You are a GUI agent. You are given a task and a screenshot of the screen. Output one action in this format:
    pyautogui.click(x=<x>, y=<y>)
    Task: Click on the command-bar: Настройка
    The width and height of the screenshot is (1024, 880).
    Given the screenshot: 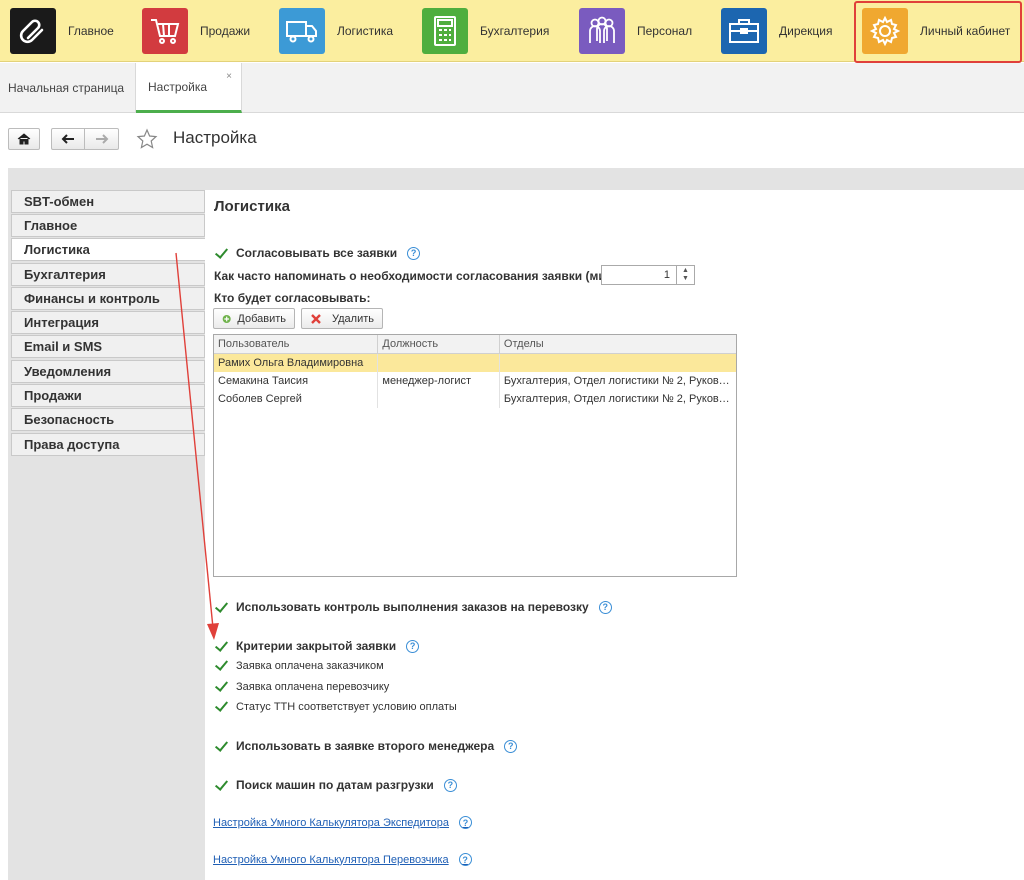 What is the action you would take?
    pyautogui.click(x=512, y=140)
    